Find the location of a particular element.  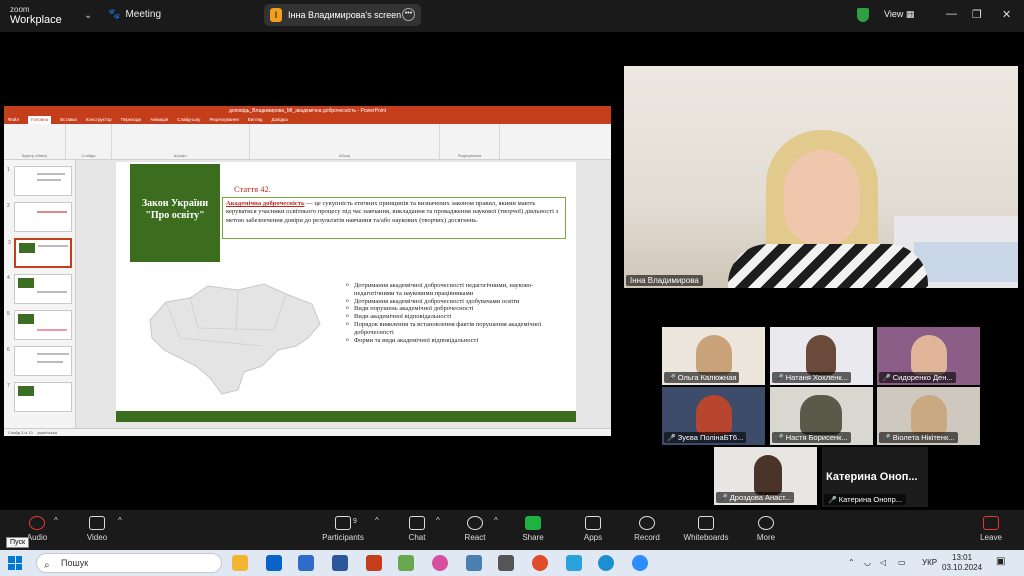

share-screen-icon is located at coordinates (533, 523).